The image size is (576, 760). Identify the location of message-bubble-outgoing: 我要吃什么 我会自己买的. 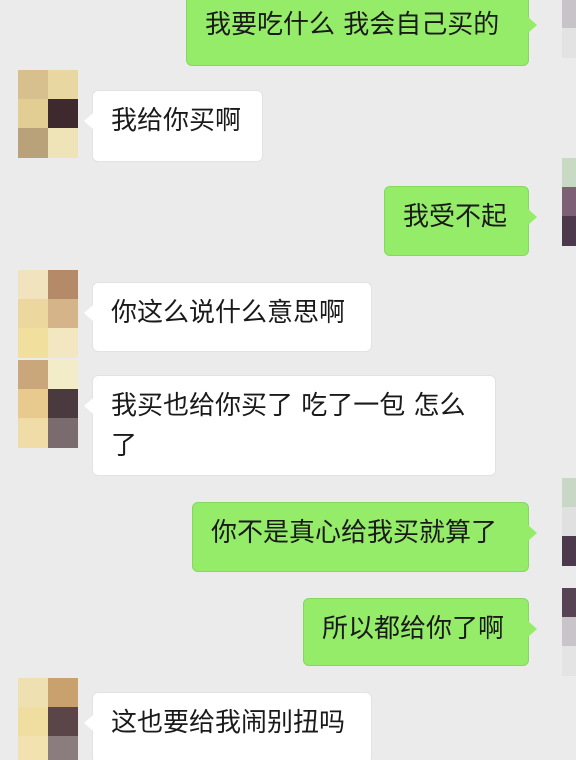
(361, 33).